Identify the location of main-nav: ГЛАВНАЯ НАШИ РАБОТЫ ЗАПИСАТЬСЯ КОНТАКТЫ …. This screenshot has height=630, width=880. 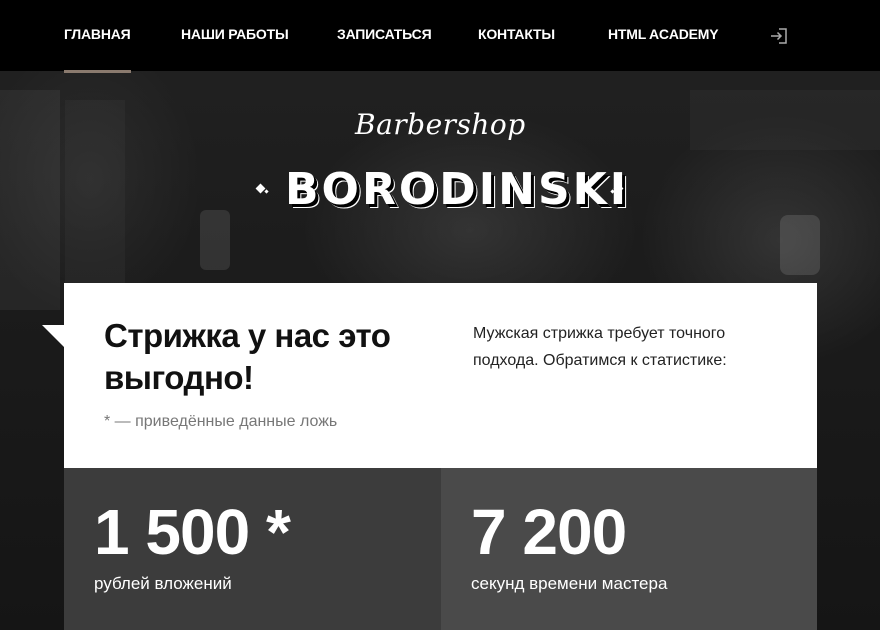
(440, 36).